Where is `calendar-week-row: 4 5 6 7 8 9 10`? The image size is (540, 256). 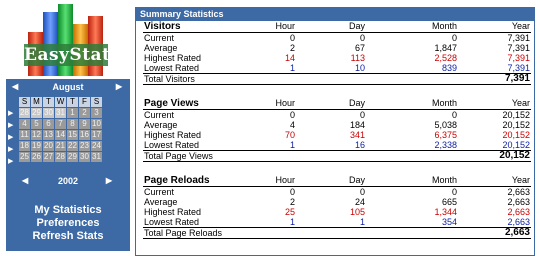 calendar-week-row: 4 5 6 7 8 9 10 is located at coordinates (60, 124).